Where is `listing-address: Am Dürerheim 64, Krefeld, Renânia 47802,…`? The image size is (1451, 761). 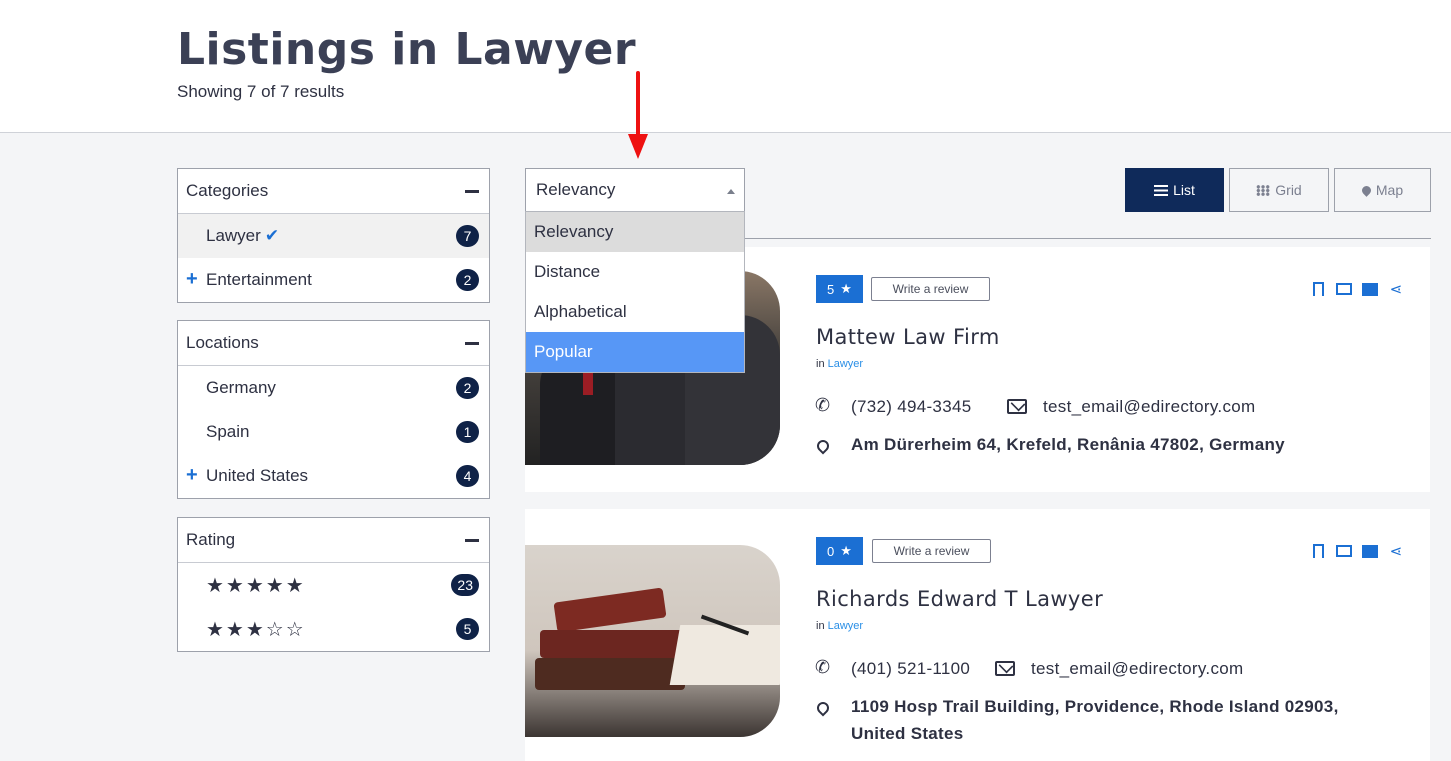
listing-address: Am Dürerheim 64, Krefeld, Renânia 47802,… is located at coordinates (1068, 444).